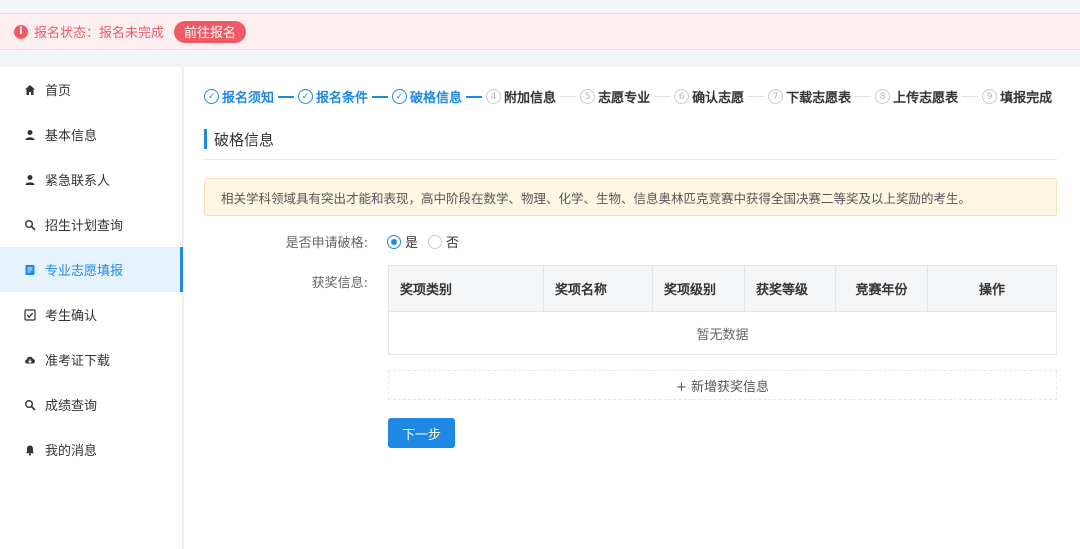  Describe the element at coordinates (991, 290) in the screenshot. I see `column-header: 操作` at that location.